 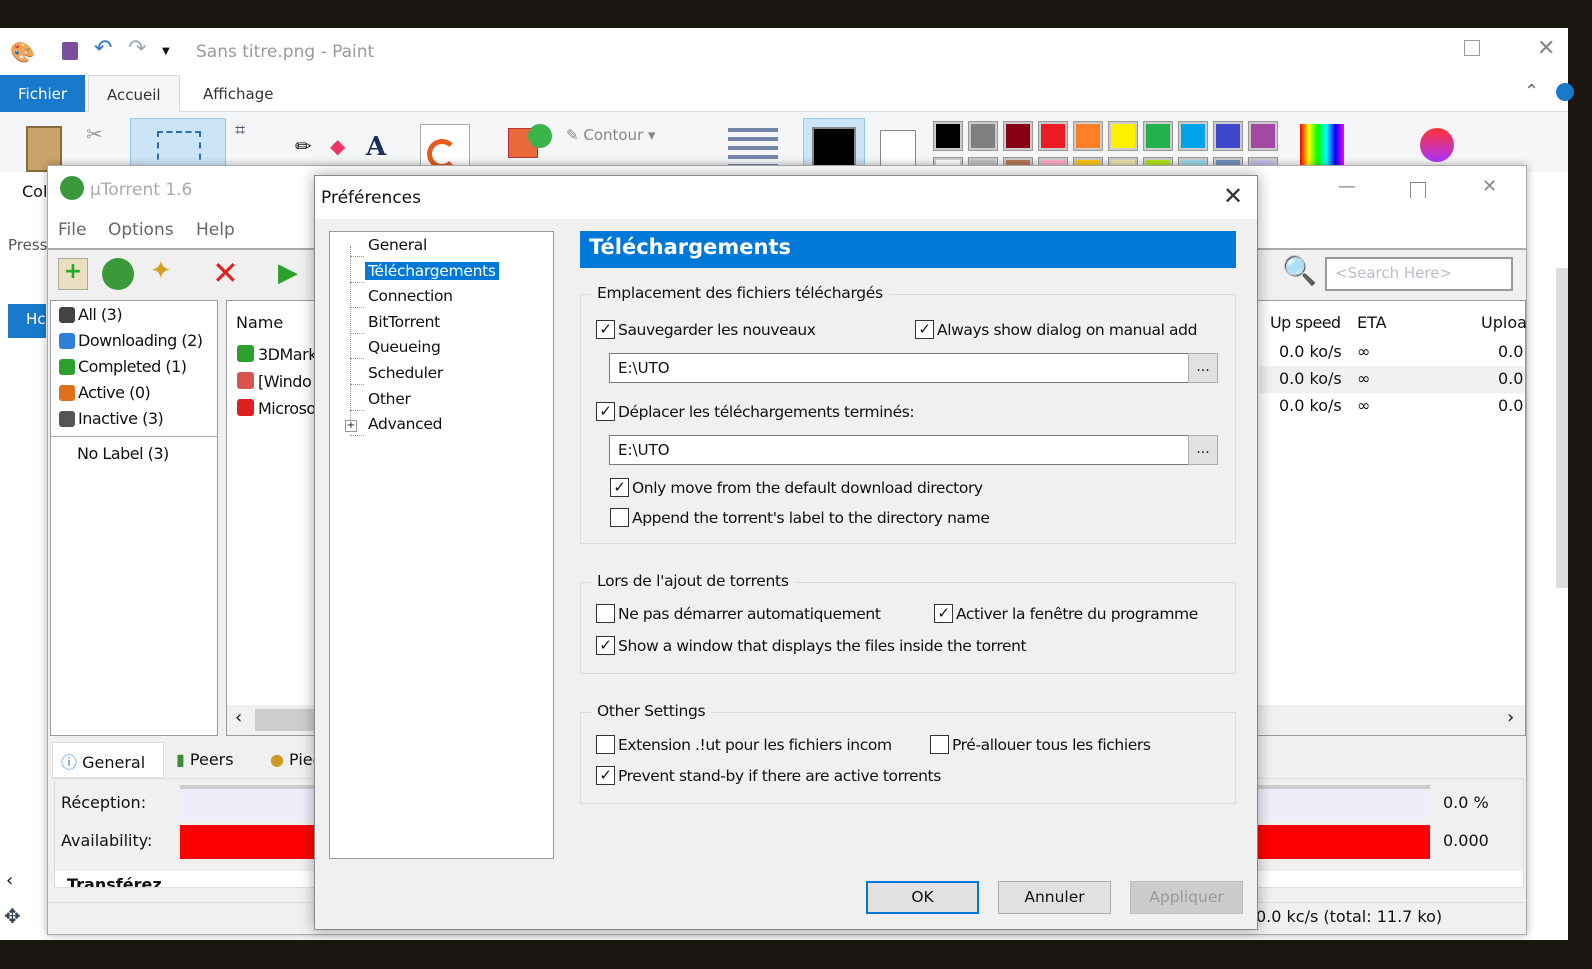 What do you see at coordinates (277, 381) in the screenshot?
I see `torrent-name: [Windo` at bounding box center [277, 381].